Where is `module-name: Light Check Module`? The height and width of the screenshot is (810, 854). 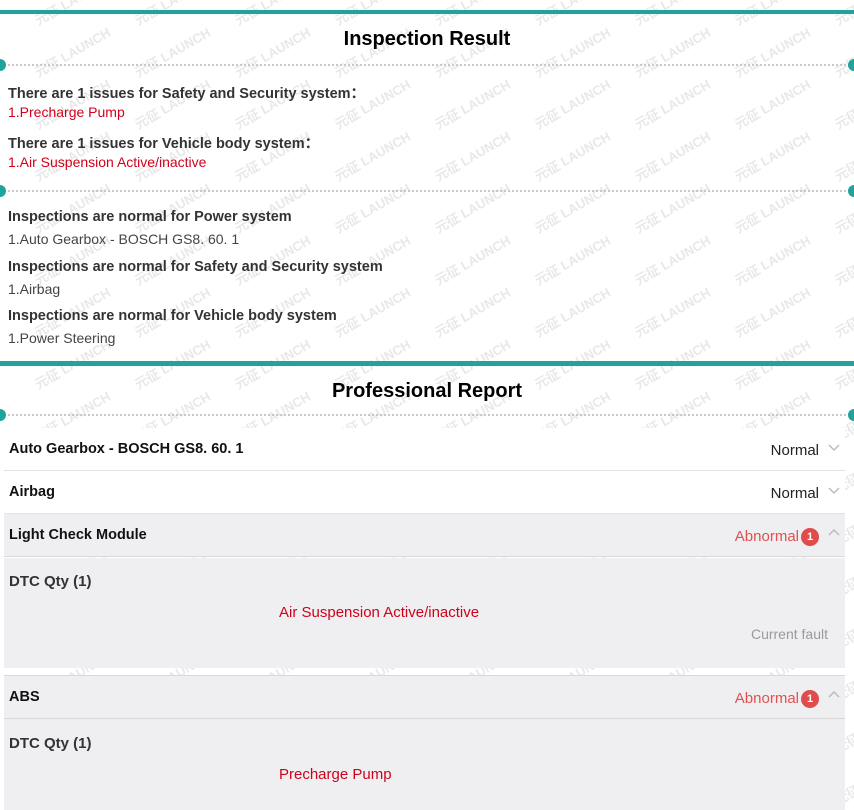 module-name: Light Check Module is located at coordinates (78, 535).